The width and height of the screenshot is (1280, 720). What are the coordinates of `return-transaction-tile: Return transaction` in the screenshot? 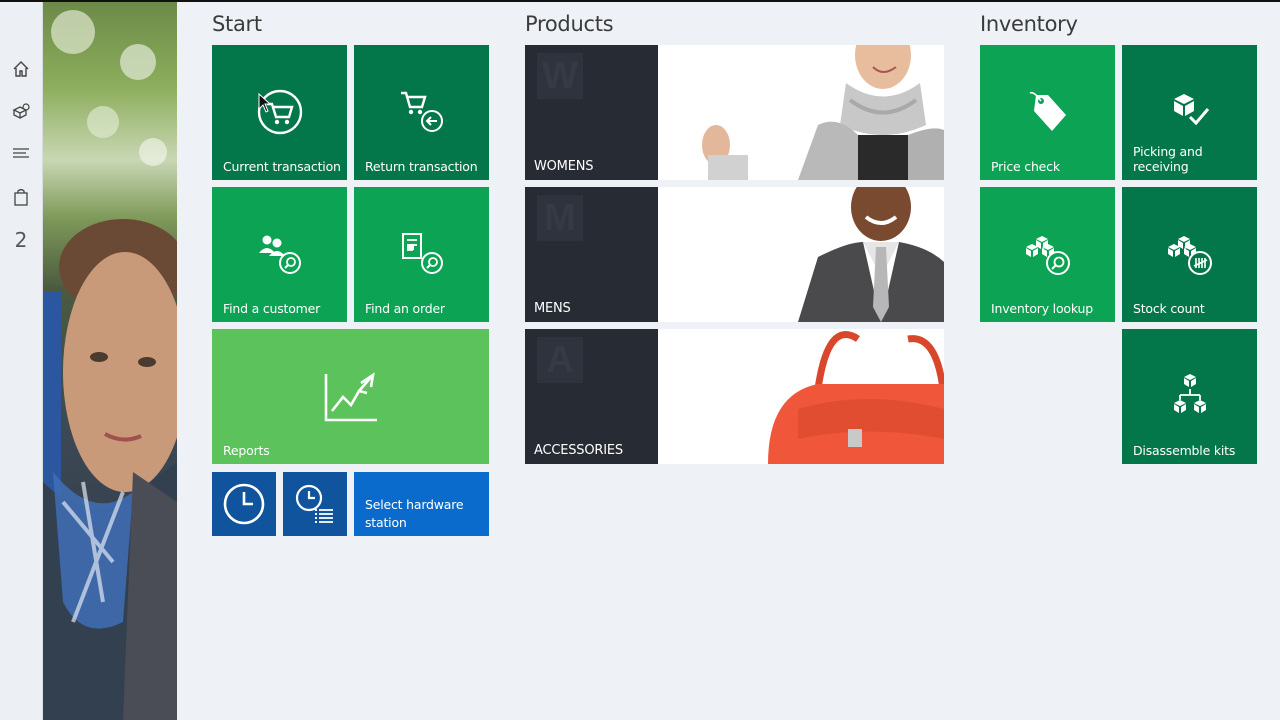 It's located at (421, 112).